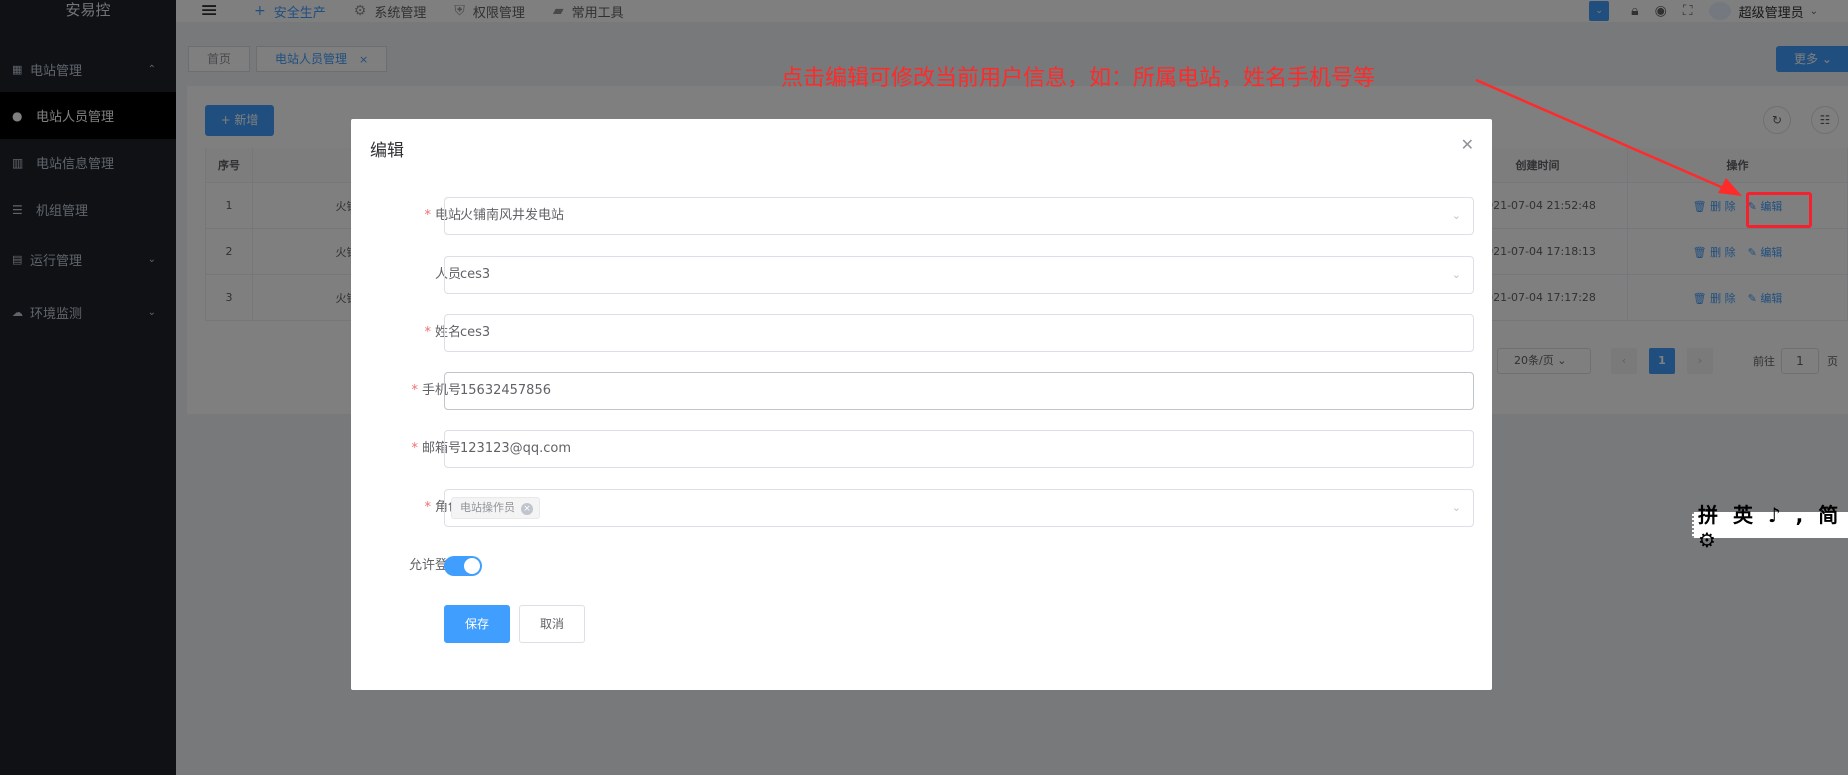  Describe the element at coordinates (475, 274) in the screenshot. I see `person-value: ces3` at that location.